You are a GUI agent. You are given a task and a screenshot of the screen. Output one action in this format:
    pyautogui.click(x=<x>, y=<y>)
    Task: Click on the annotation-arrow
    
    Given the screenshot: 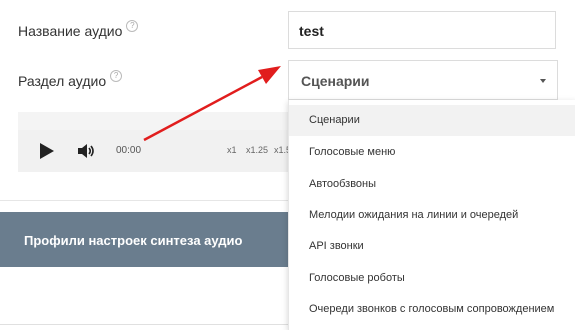 What is the action you would take?
    pyautogui.click(x=212, y=104)
    